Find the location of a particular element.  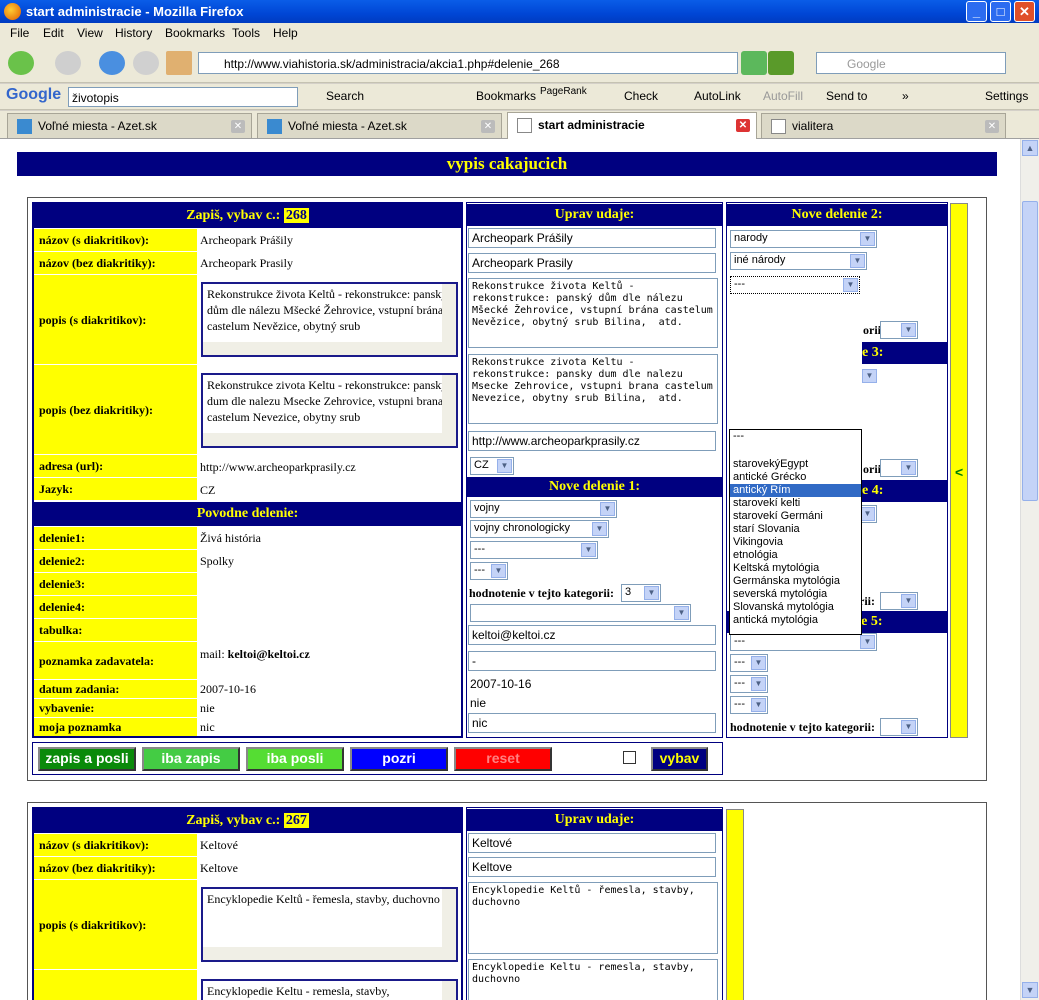

menu-bookmarks: Bookmarks is located at coordinates (195, 33).